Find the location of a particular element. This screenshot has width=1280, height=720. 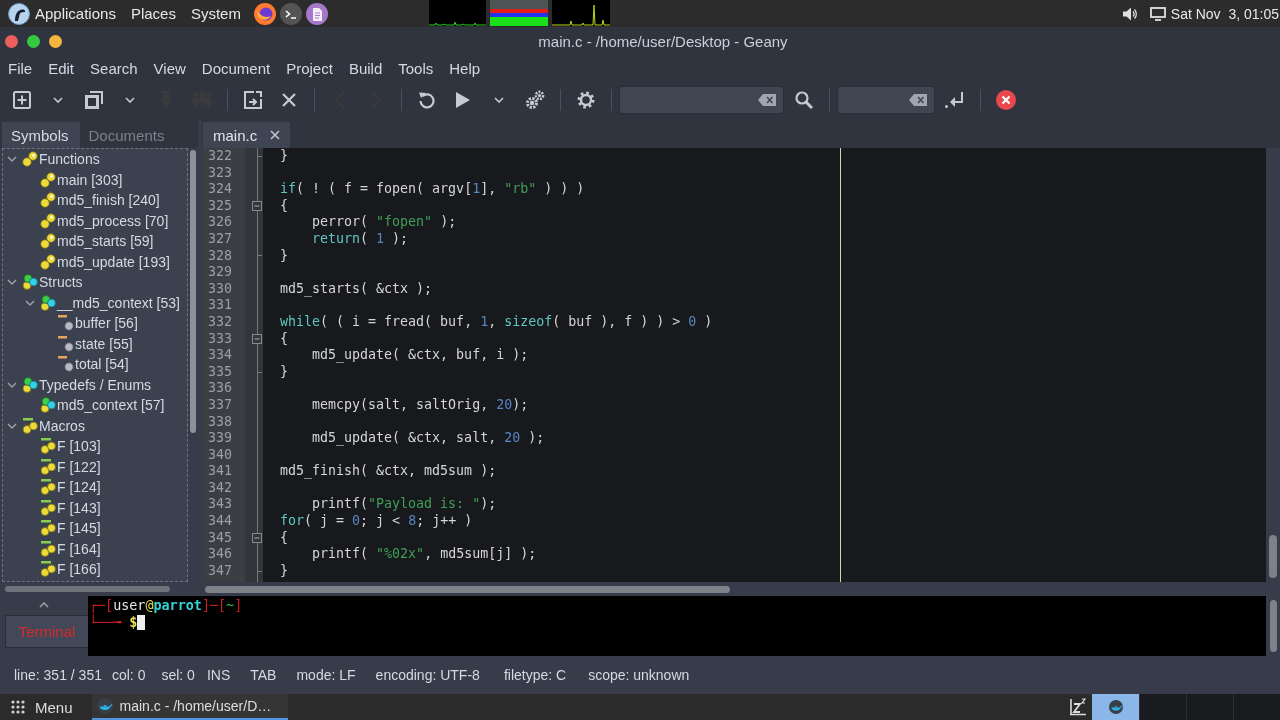

terminal-icon is located at coordinates (290, 13).